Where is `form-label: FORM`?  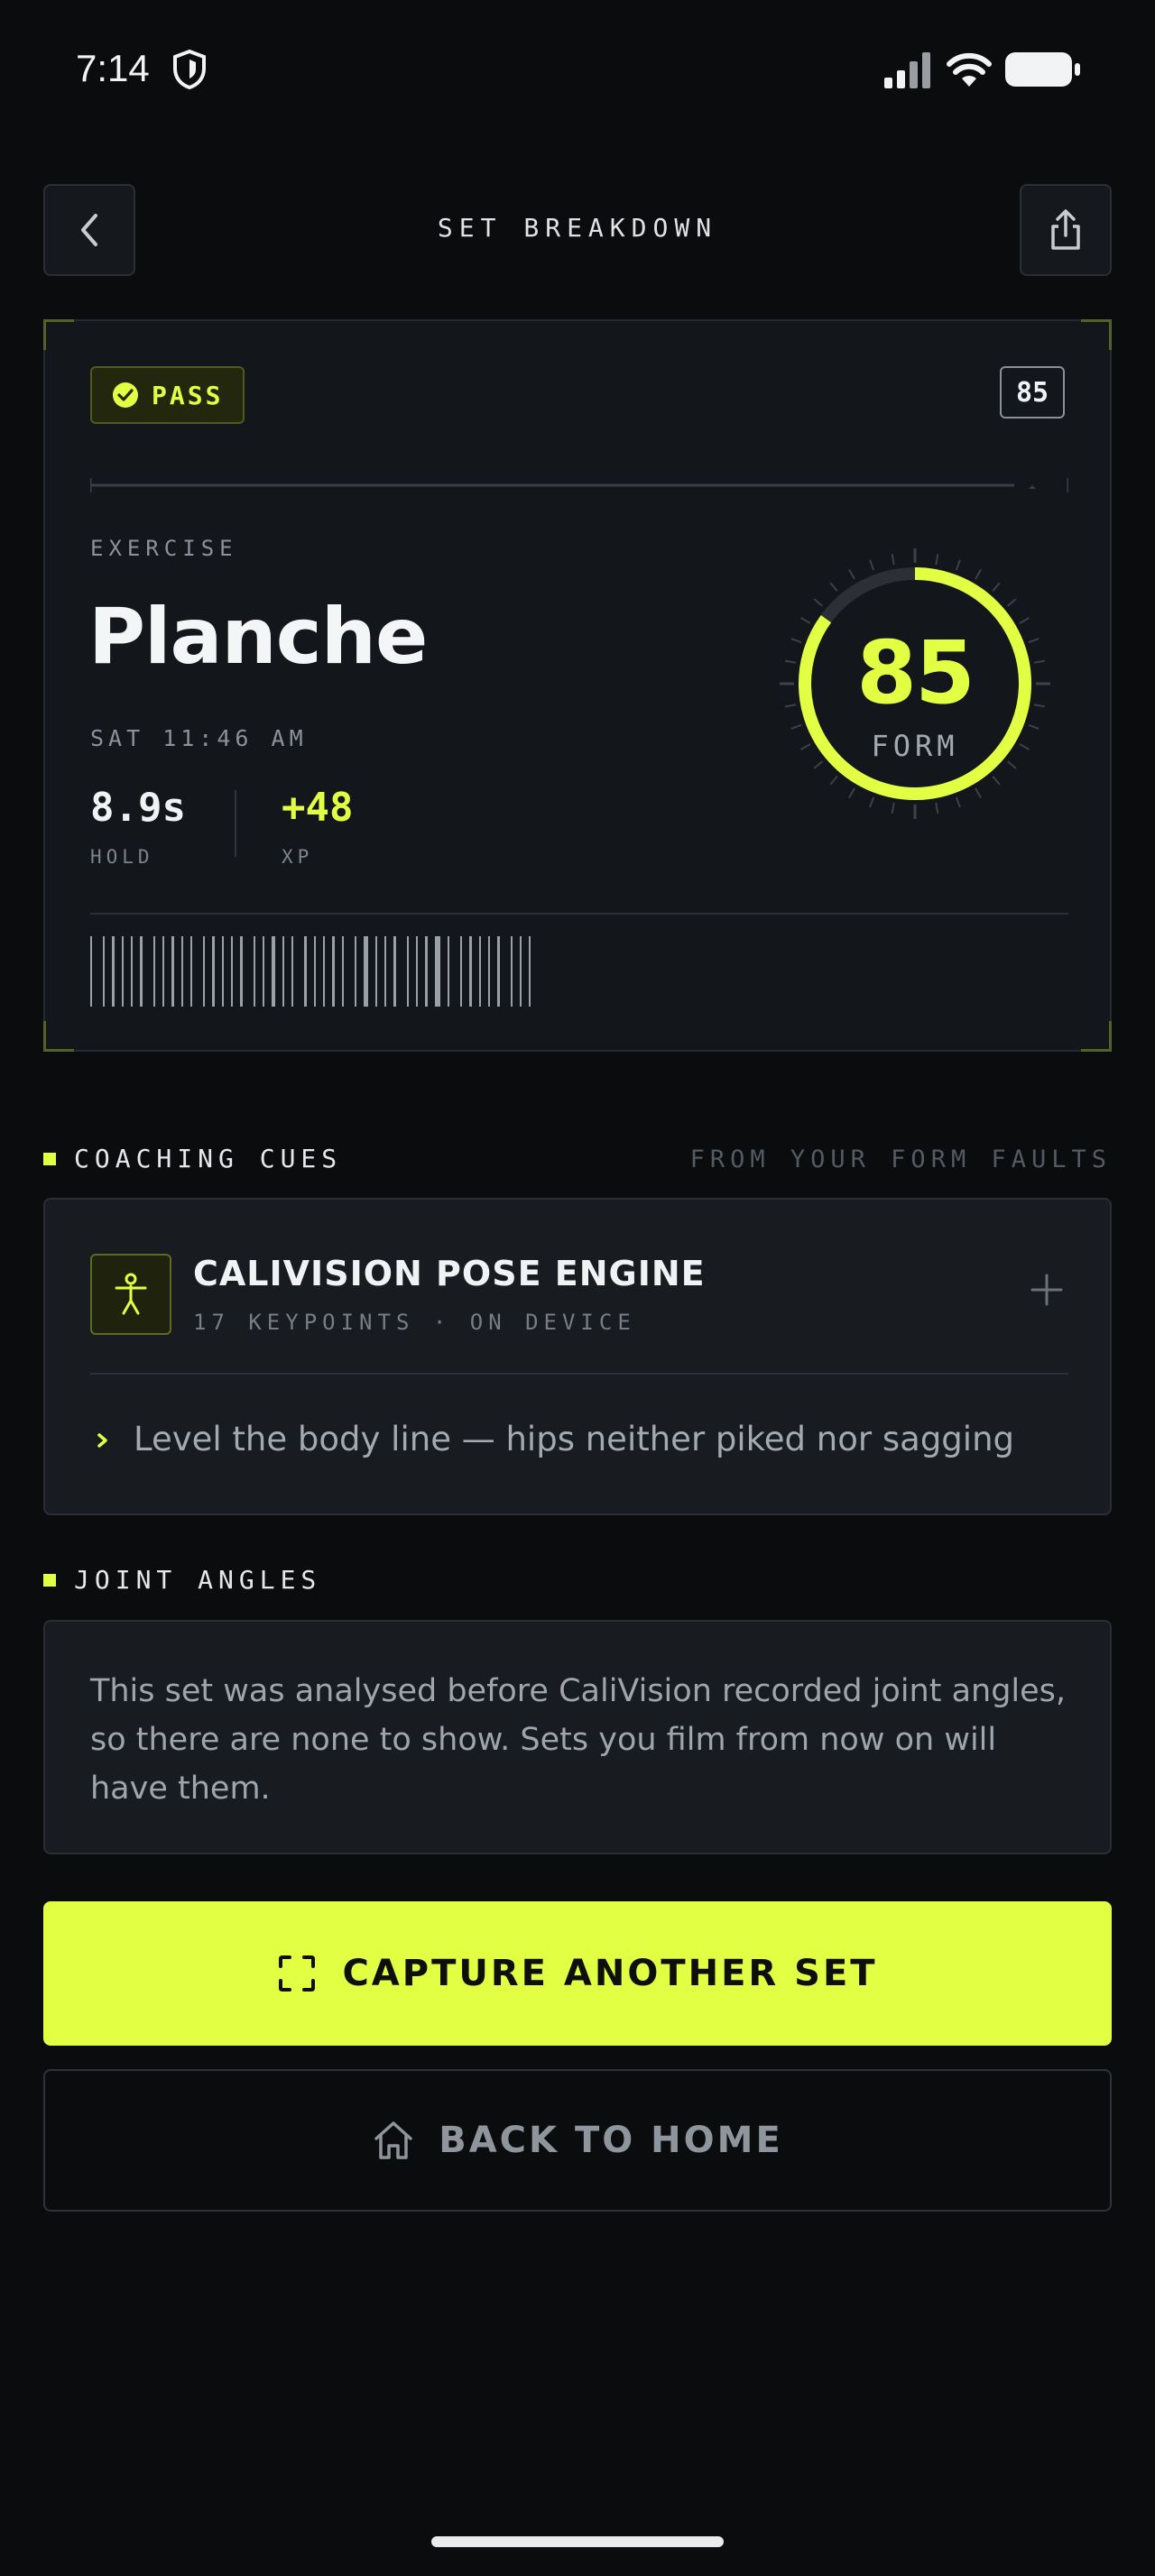 form-label: FORM is located at coordinates (915, 746).